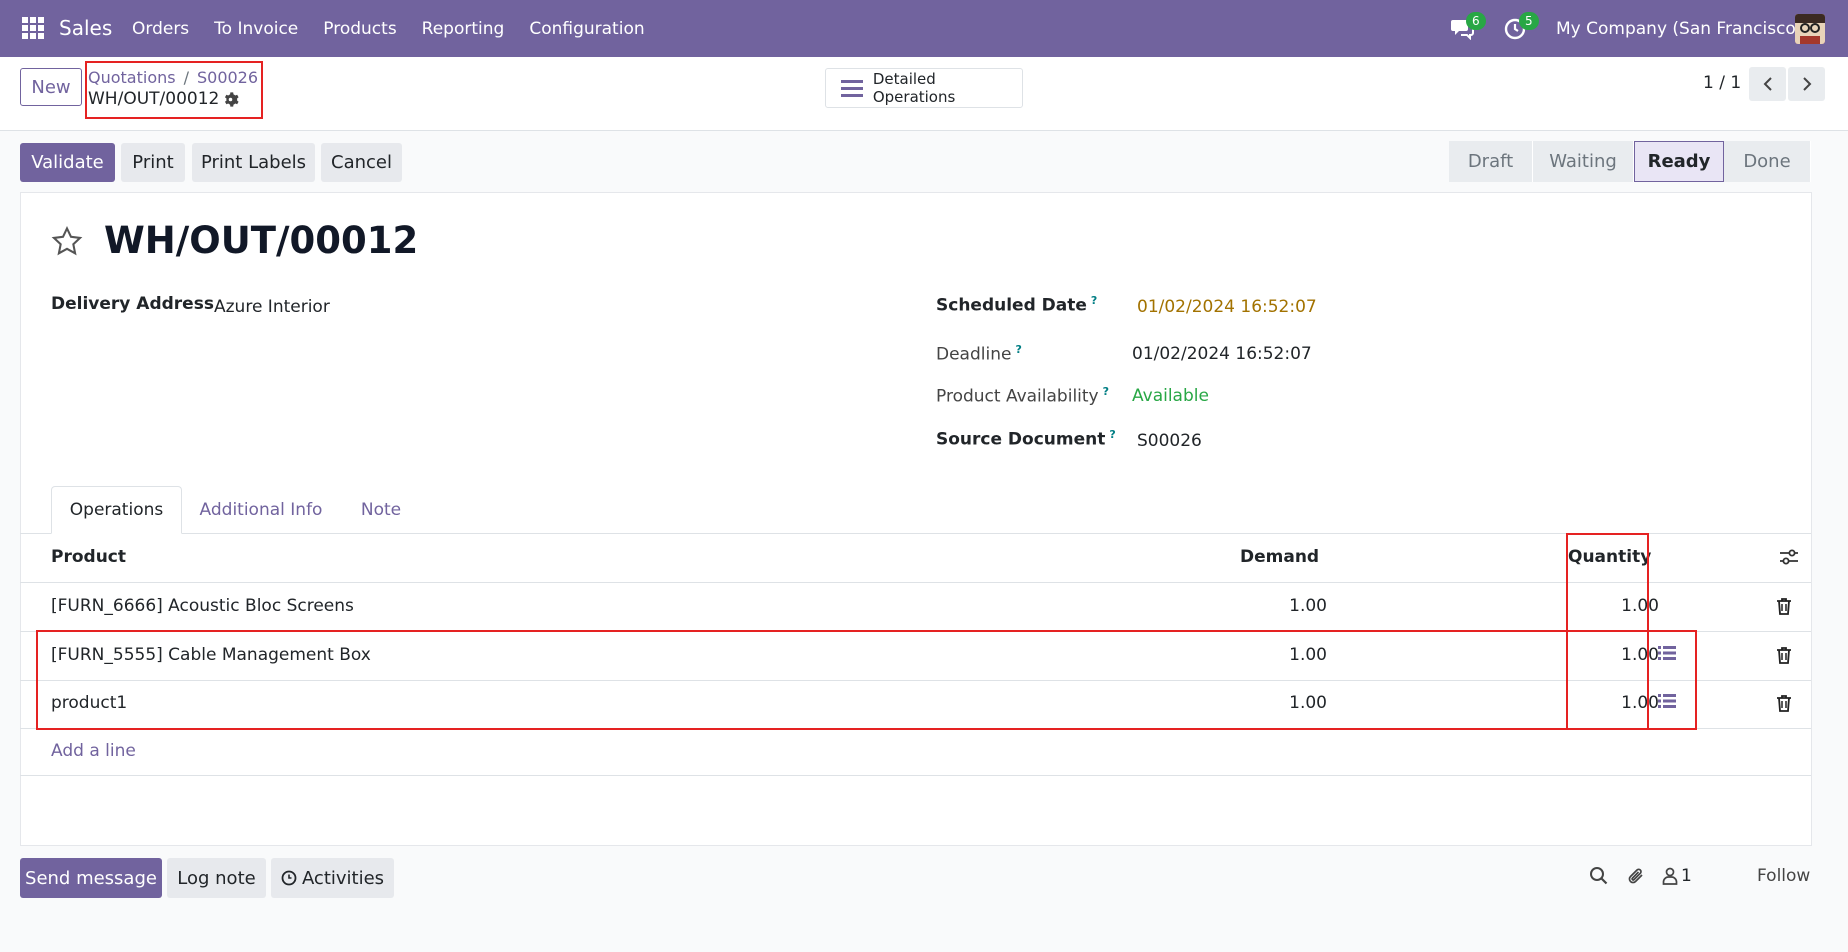  Describe the element at coordinates (343, 878) in the screenshot. I see `activities-label: Activities` at that location.